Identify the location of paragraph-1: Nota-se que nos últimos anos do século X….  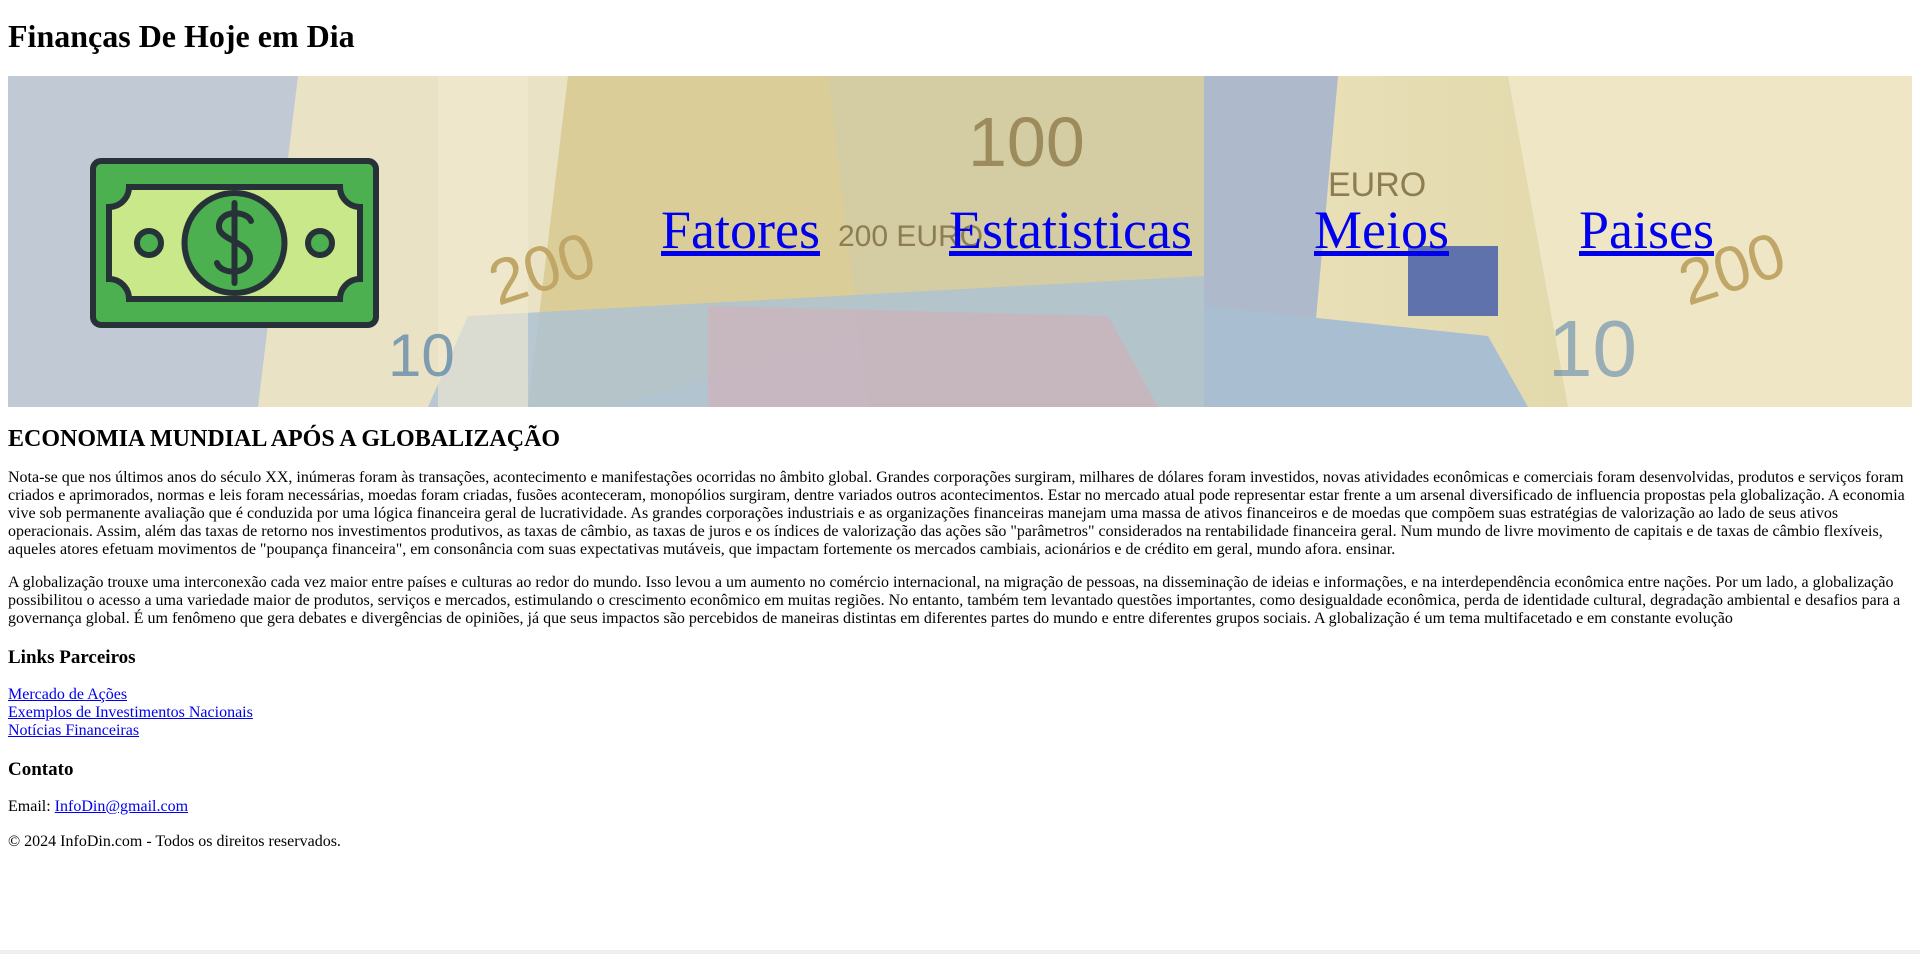
(956, 513).